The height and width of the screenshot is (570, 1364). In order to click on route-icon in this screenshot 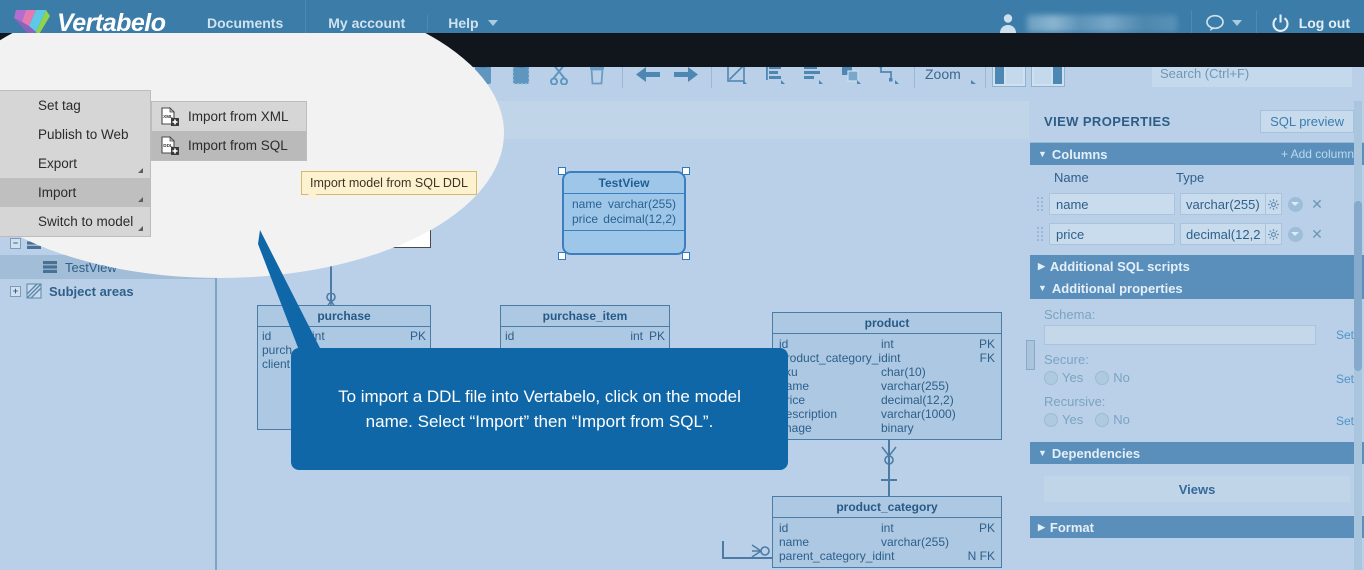, I will do `click(889, 74)`.